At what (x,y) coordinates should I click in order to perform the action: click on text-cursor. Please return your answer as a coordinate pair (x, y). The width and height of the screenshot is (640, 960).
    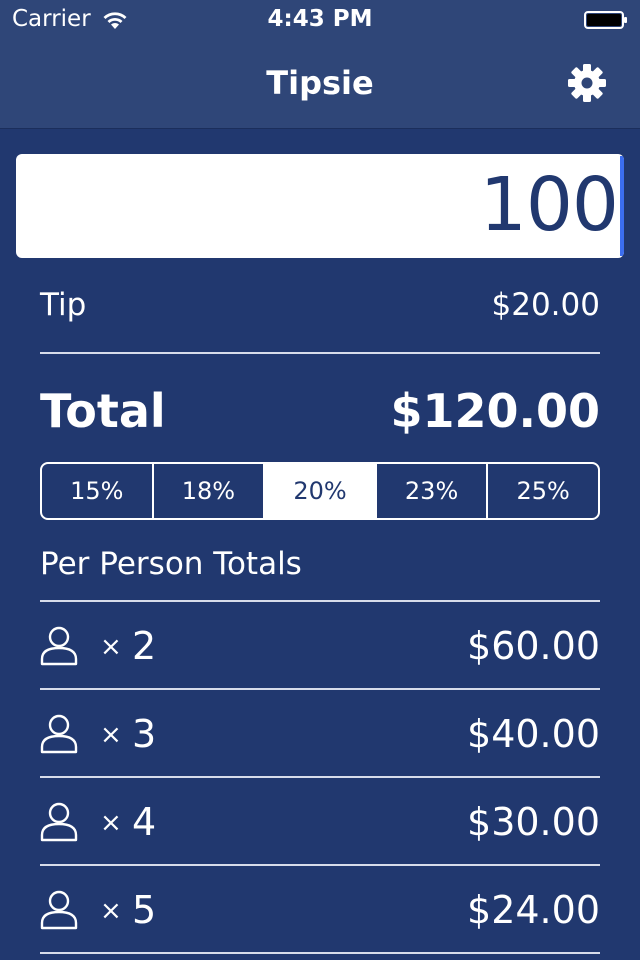
    Looking at the image, I should click on (622, 206).